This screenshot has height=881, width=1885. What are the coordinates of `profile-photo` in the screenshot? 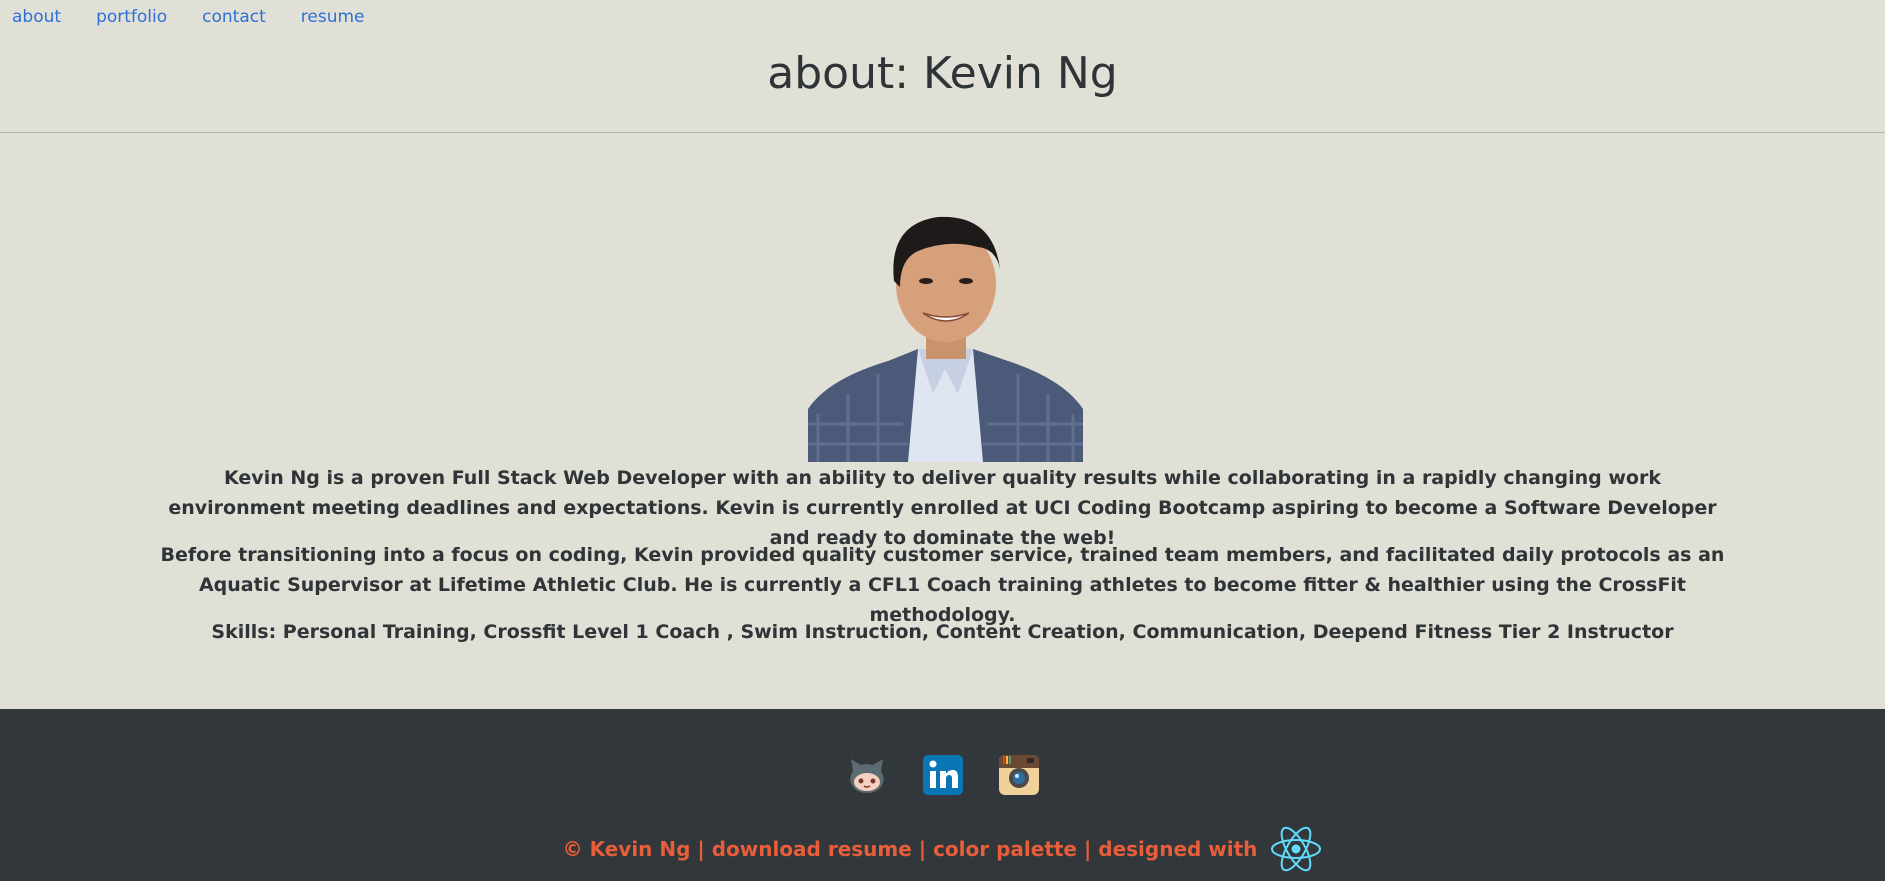 It's located at (945, 335).